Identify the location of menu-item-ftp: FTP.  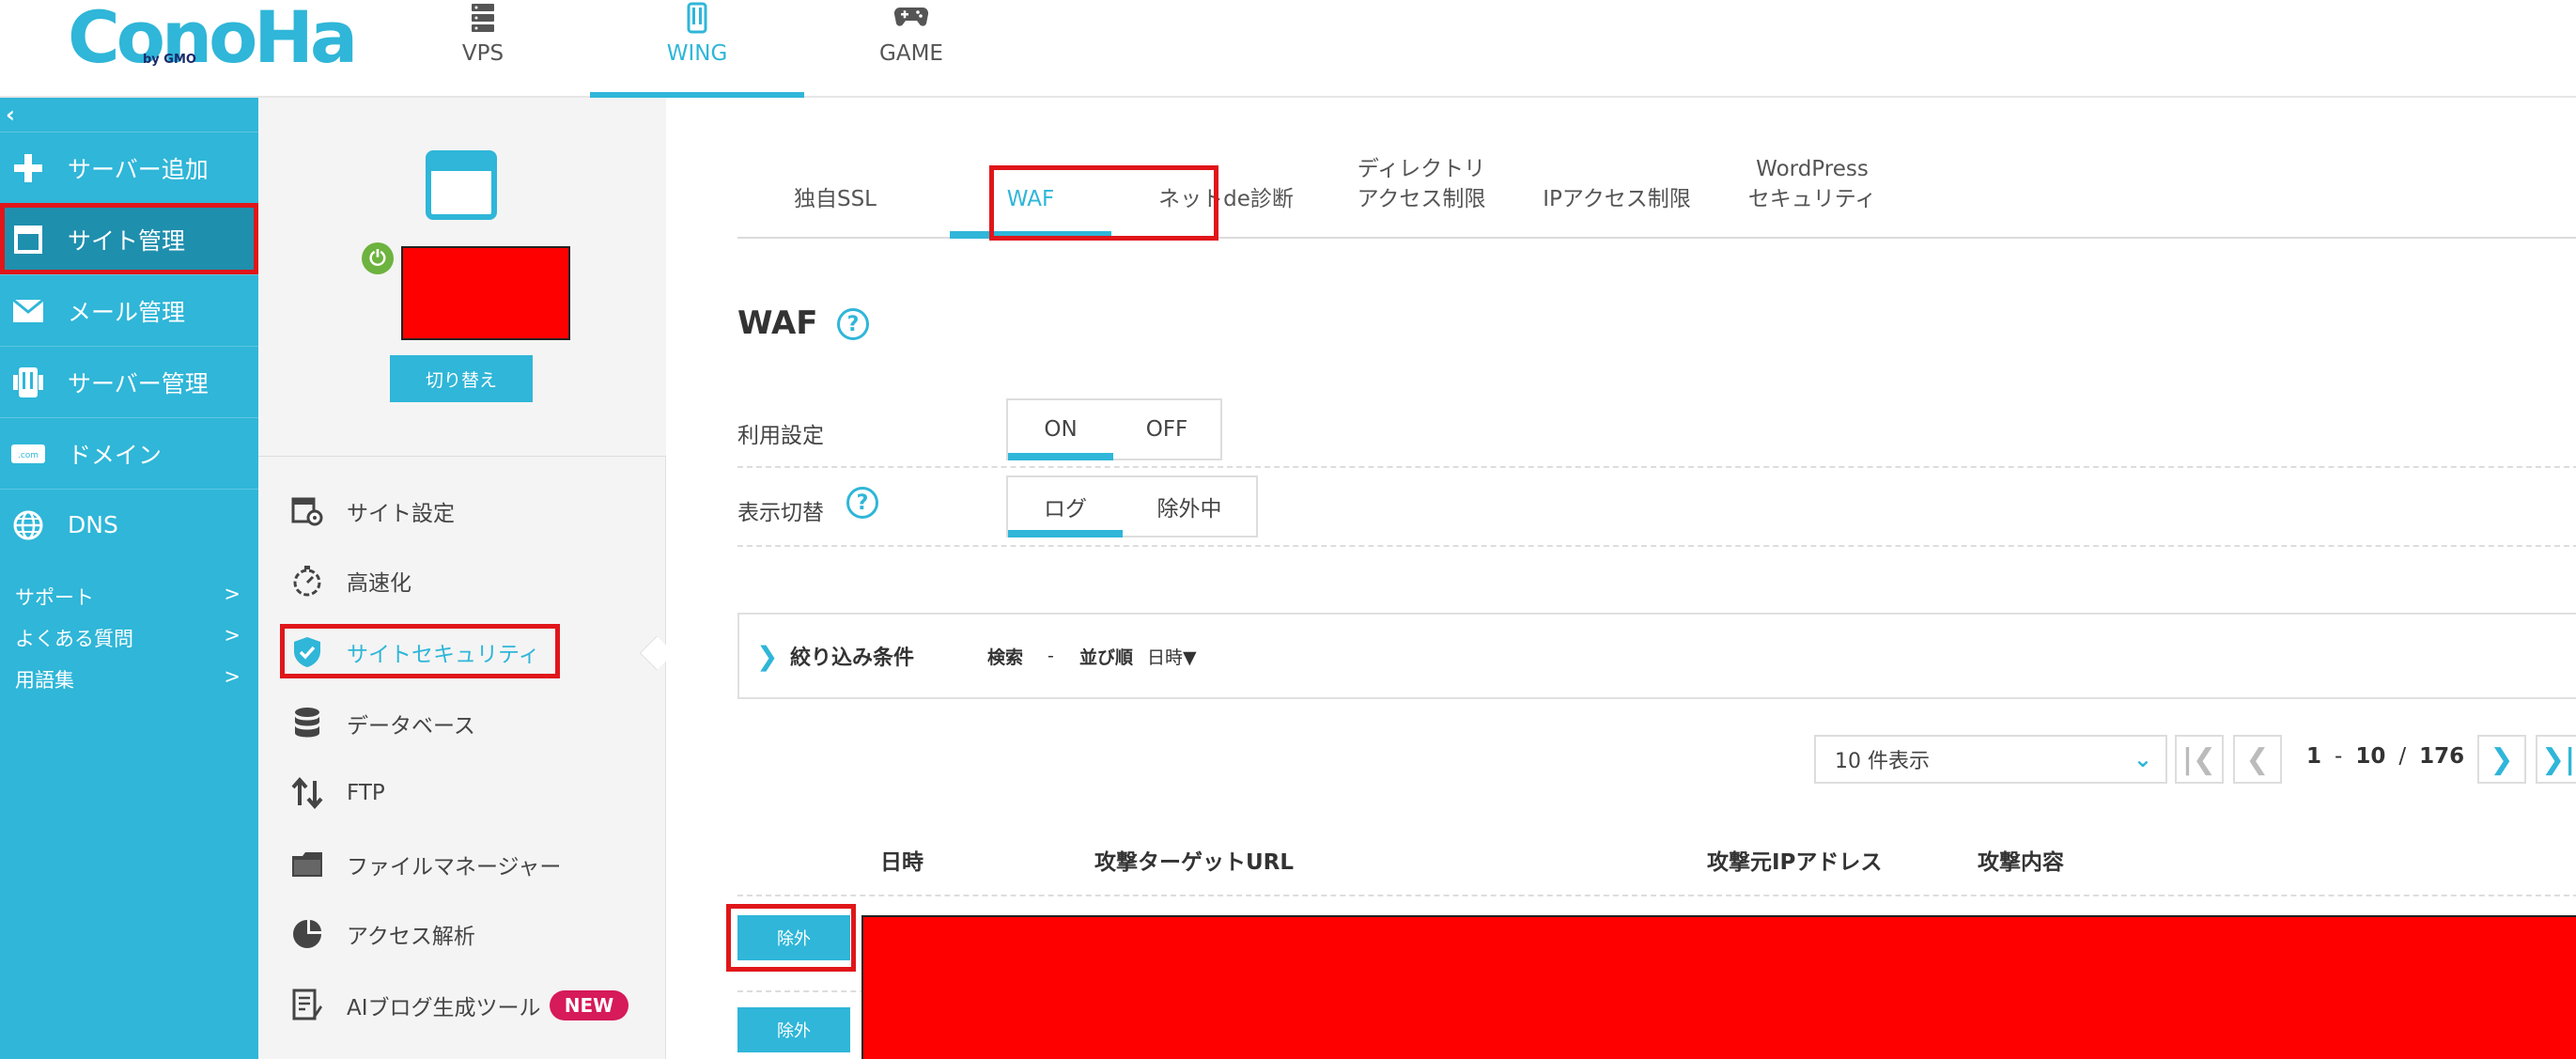
(462, 793).